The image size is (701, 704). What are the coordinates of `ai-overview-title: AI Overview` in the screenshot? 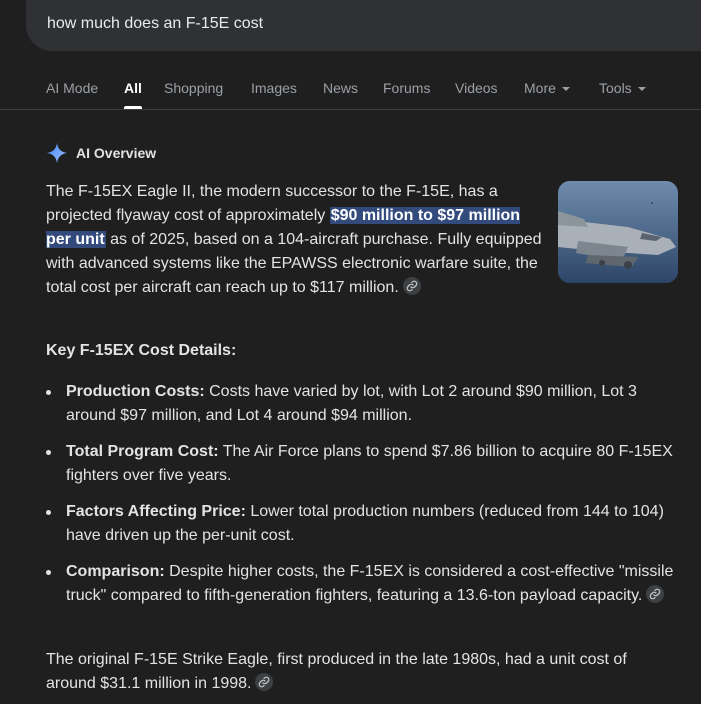 It's located at (116, 153).